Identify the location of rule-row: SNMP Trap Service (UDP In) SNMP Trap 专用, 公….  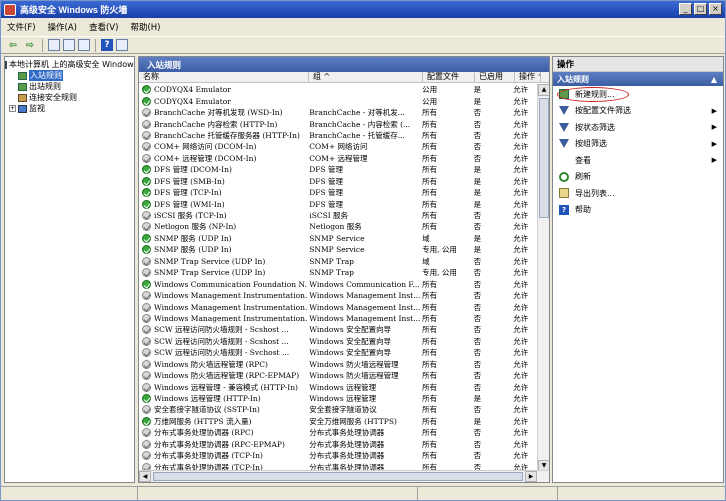
(338, 272).